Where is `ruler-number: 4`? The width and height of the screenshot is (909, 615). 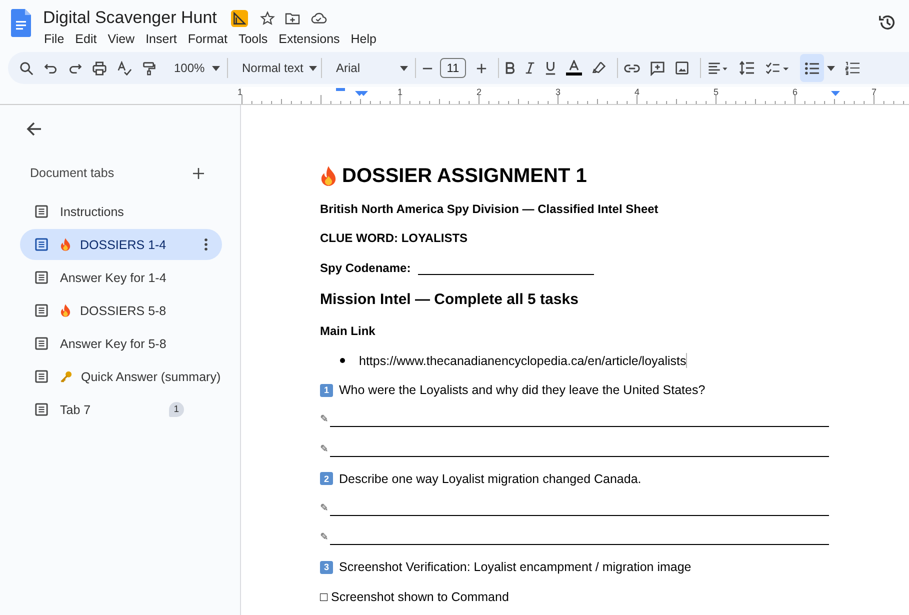 ruler-number: 4 is located at coordinates (637, 92).